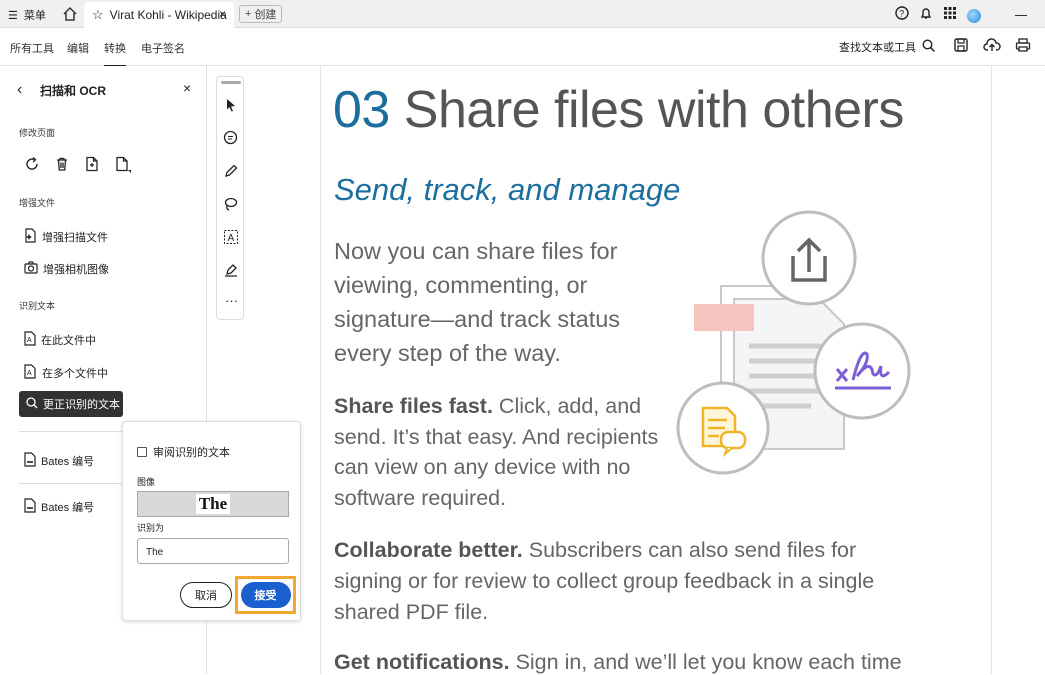 The width and height of the screenshot is (1045, 675). What do you see at coordinates (19, 90) in the screenshot?
I see `back-arrow-icon: ‹` at bounding box center [19, 90].